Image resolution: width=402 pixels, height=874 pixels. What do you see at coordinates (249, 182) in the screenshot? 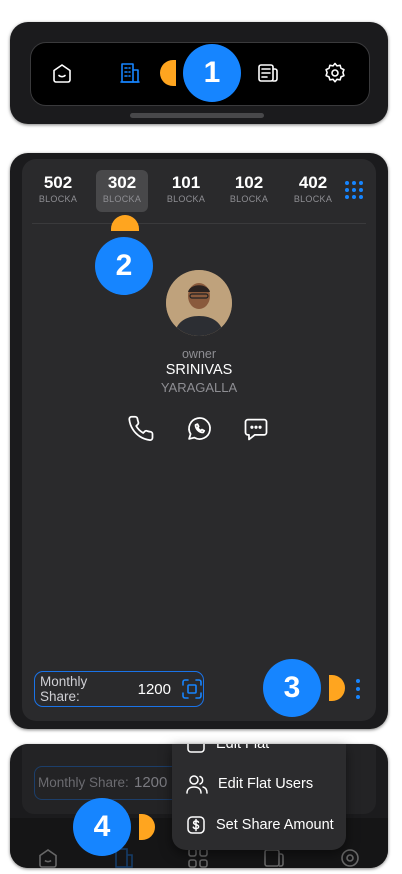
I see `flat-number: 102` at bounding box center [249, 182].